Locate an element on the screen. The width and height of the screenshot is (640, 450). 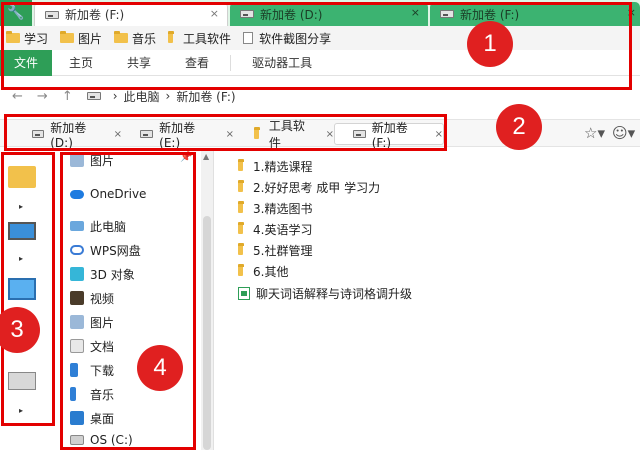
breadcrumb-this-pc: 此电脑 is located at coordinates (142, 96).